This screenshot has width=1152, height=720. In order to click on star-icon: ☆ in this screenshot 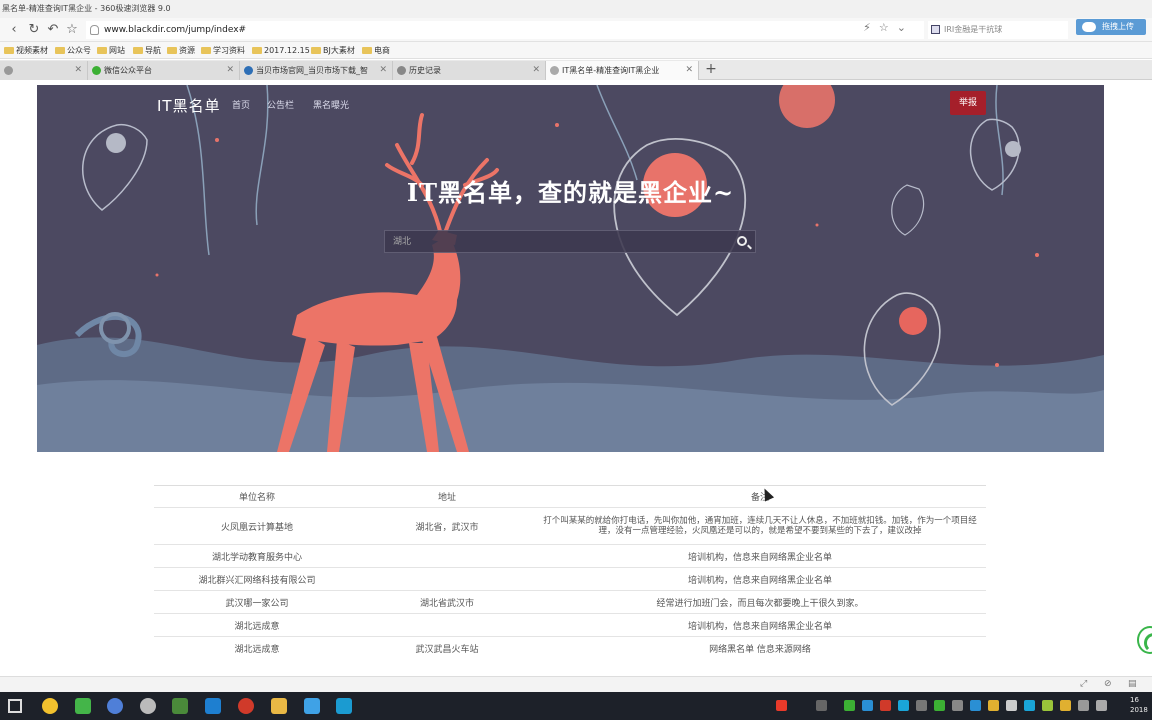, I will do `click(888, 27)`.